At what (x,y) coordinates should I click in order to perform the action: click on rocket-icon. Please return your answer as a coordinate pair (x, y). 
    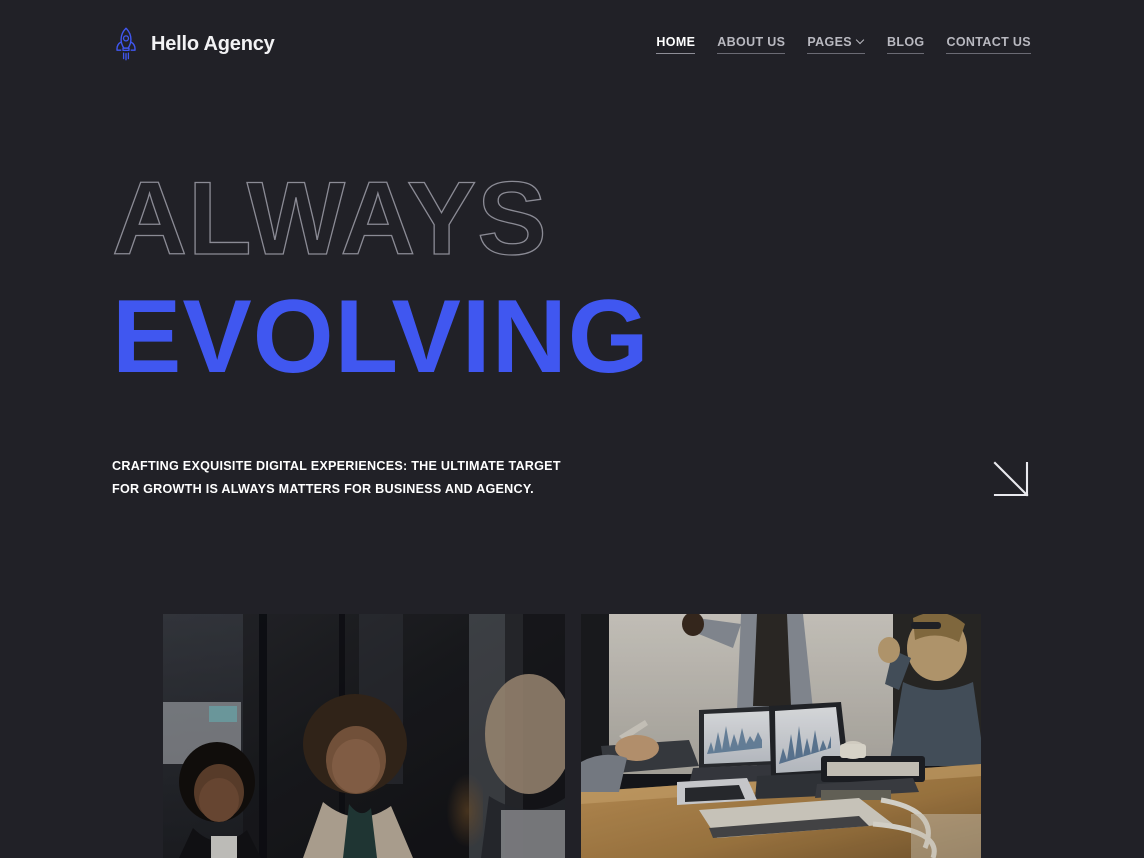
    Looking at the image, I should click on (126, 44).